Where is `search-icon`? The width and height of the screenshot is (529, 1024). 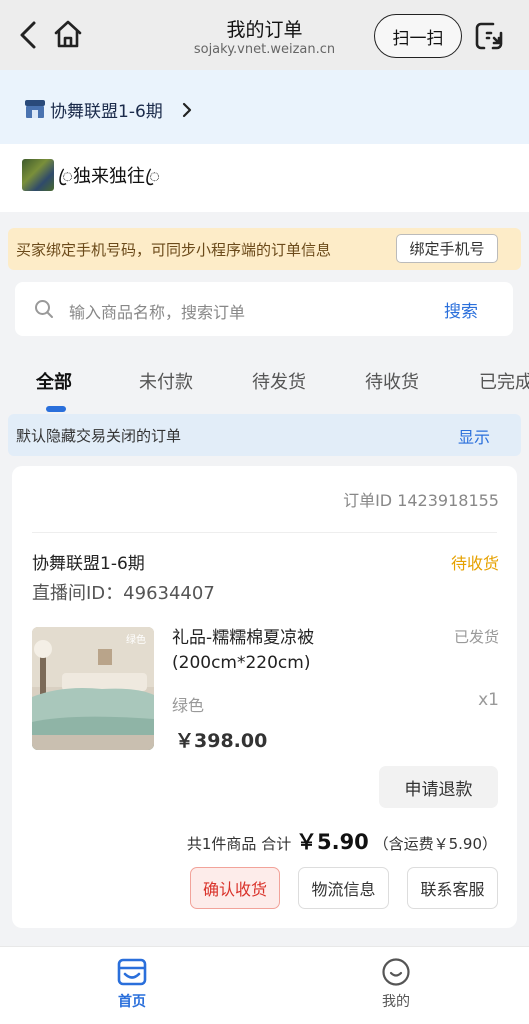 search-icon is located at coordinates (44, 309).